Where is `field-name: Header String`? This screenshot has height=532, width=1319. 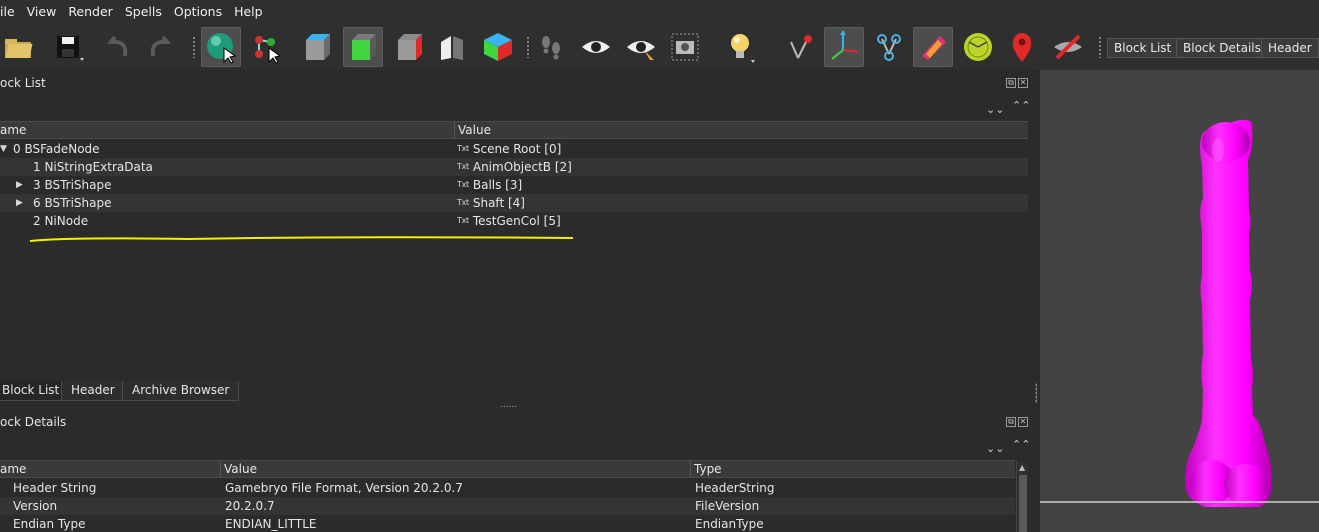
field-name: Header String is located at coordinates (55, 488).